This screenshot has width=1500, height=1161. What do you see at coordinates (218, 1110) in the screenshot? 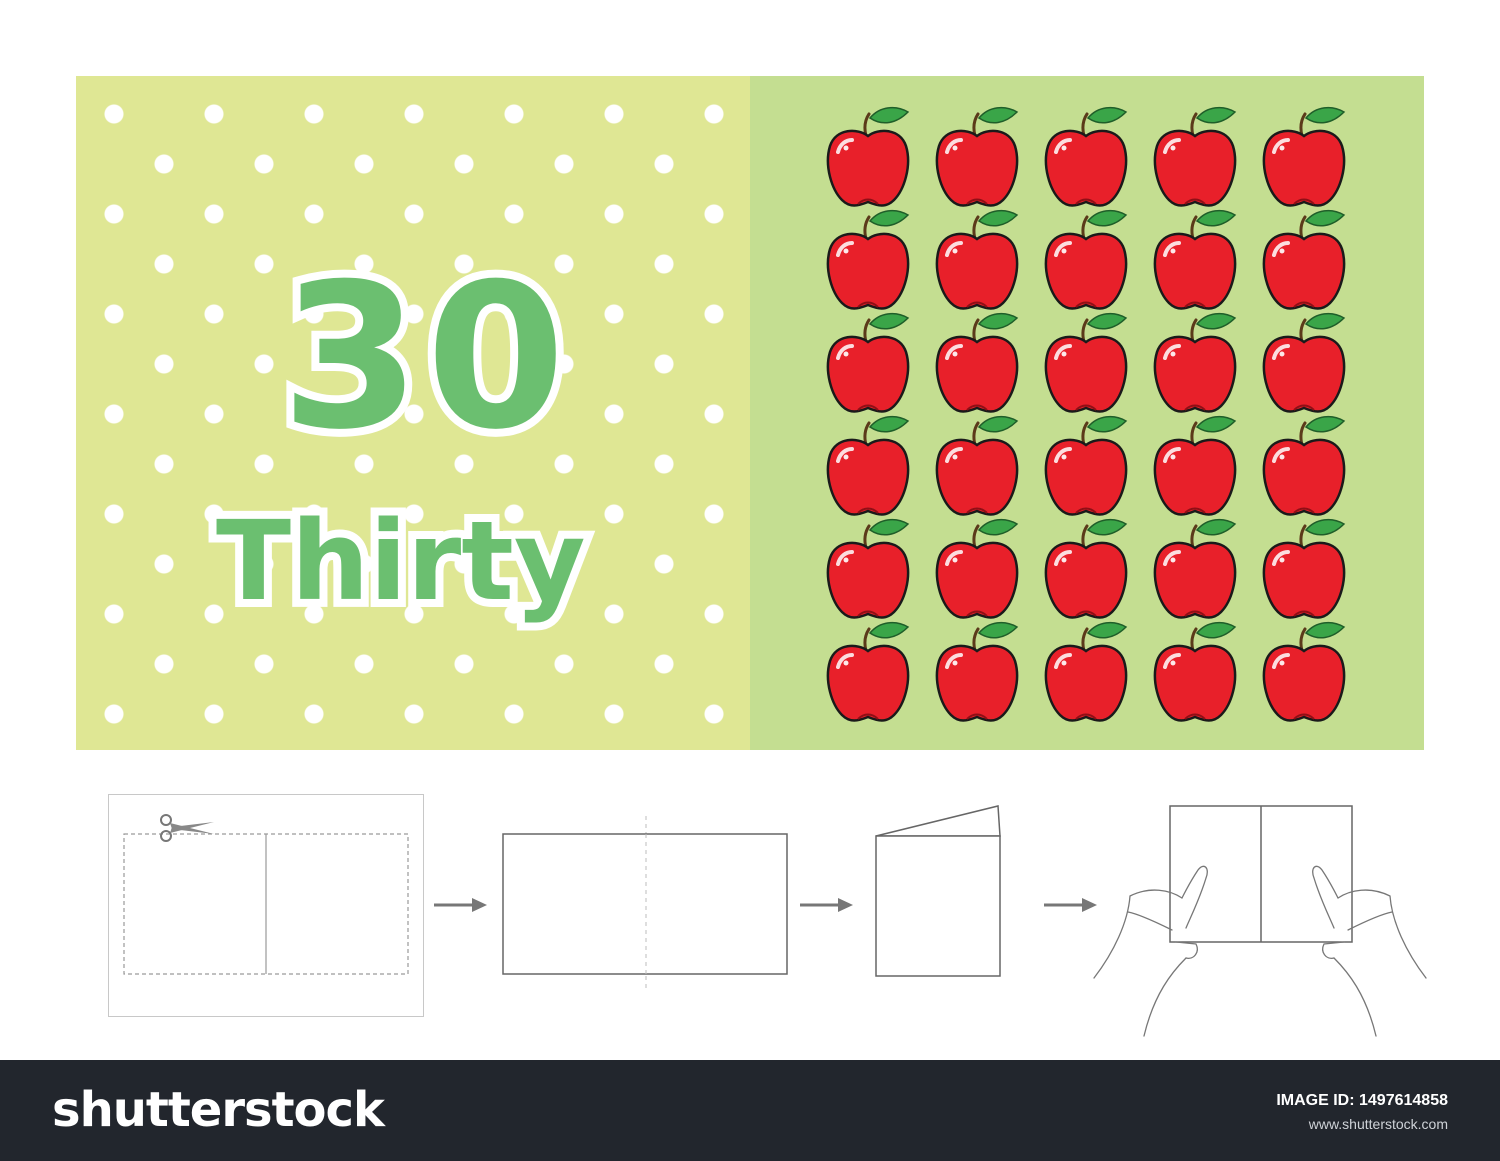
I see `shutterstock-logo: shutterstock` at bounding box center [218, 1110].